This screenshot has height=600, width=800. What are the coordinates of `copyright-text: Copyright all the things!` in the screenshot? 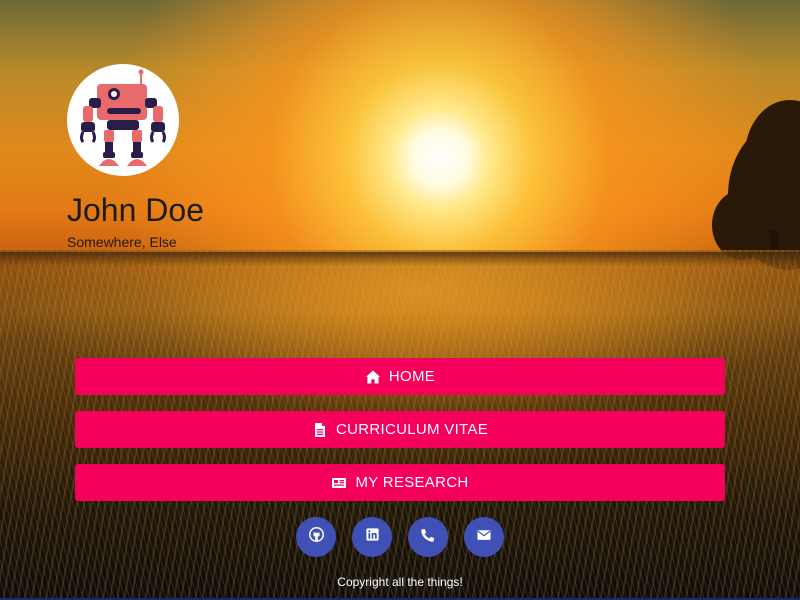 It's located at (400, 582).